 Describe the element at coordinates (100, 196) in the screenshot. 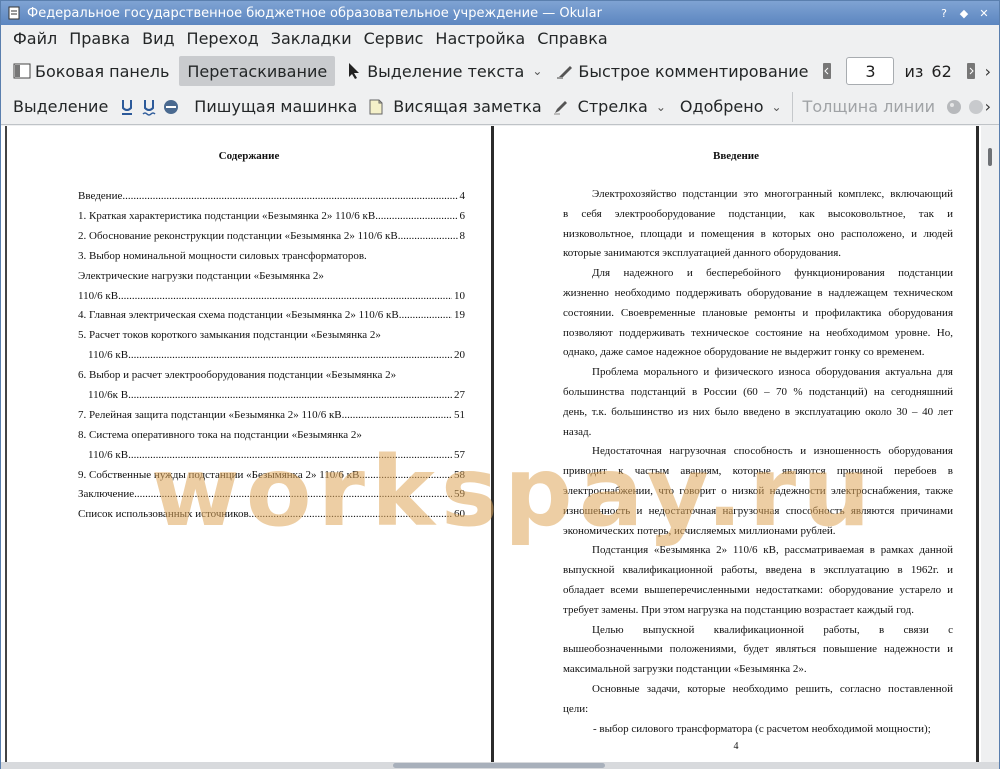

I see `toc-entry-text: Введение` at that location.